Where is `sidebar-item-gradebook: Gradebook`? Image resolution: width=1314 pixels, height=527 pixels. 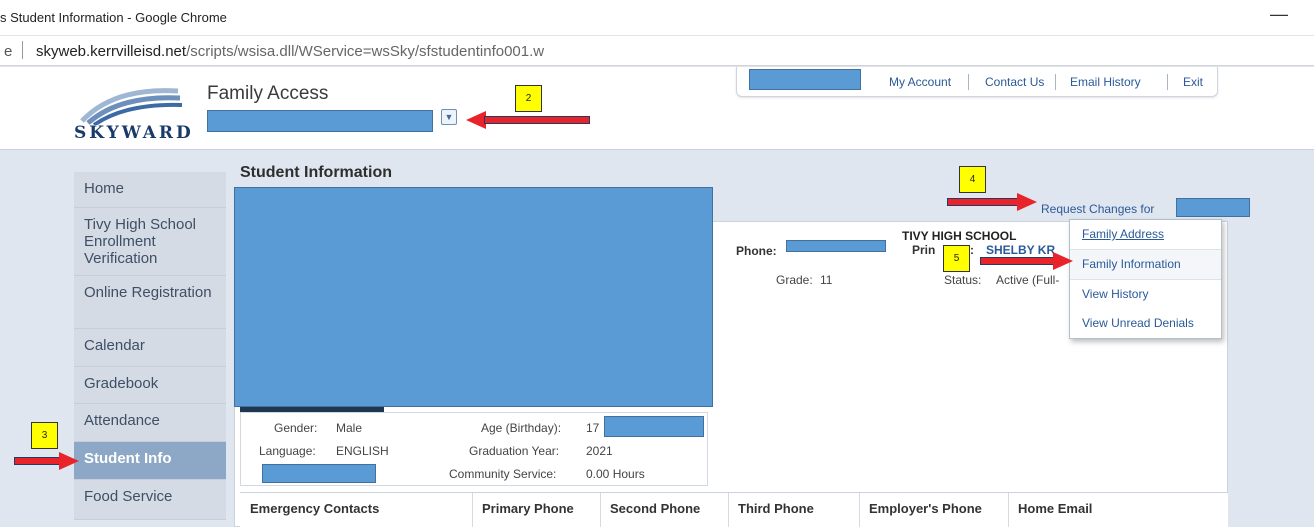 sidebar-item-gradebook: Gradebook is located at coordinates (150, 385).